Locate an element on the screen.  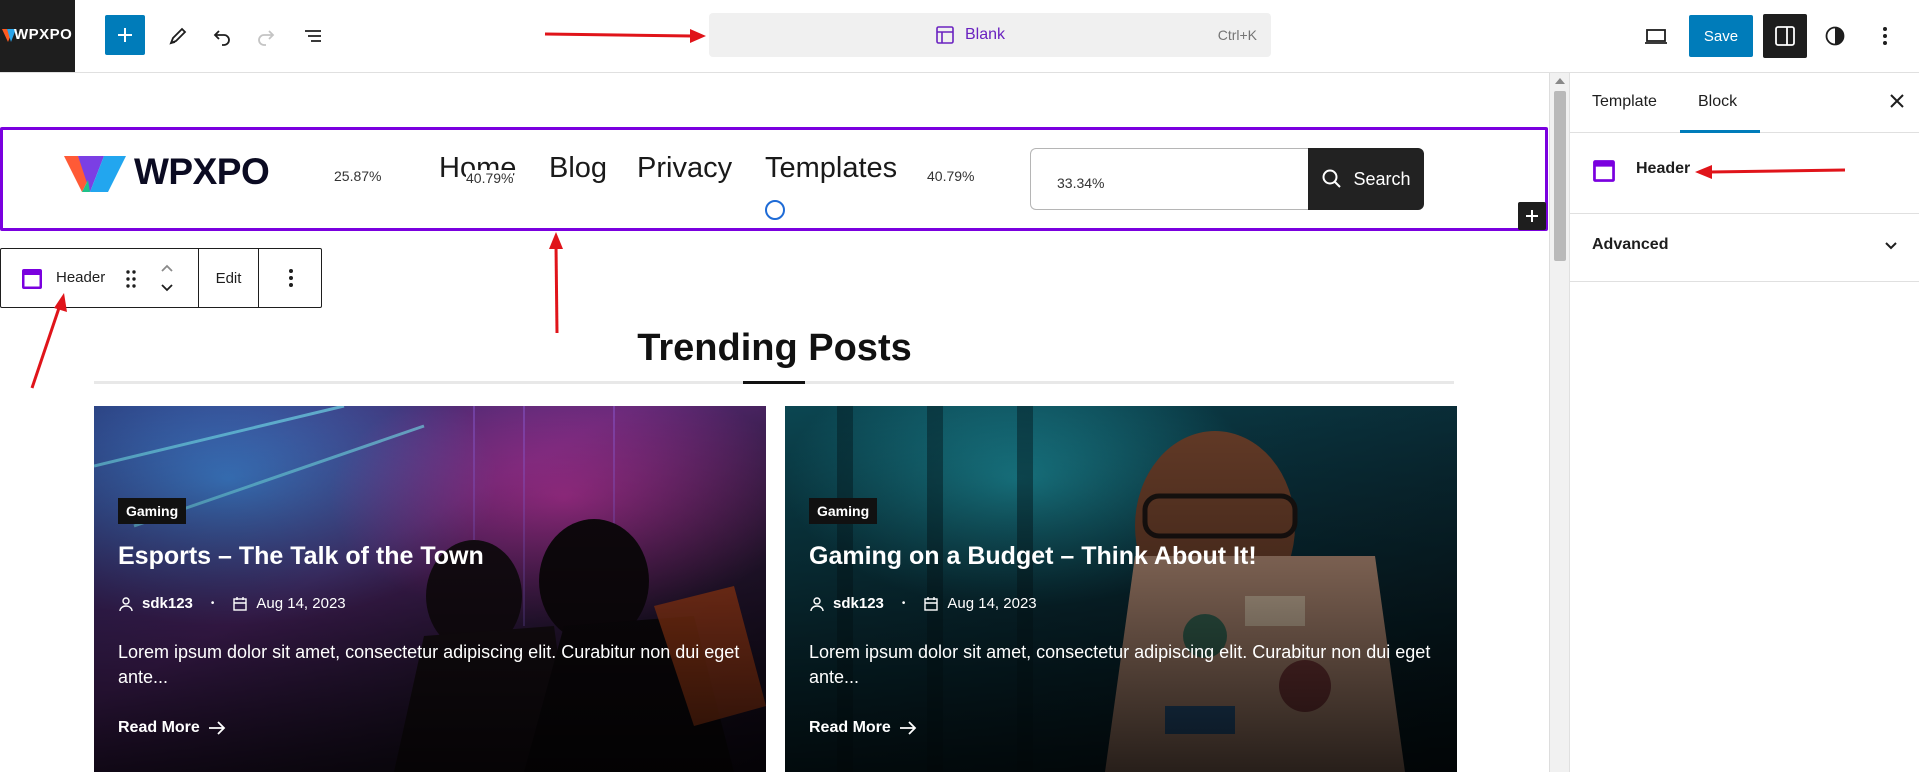
search-button-label: Search is located at coordinates (1382, 178).